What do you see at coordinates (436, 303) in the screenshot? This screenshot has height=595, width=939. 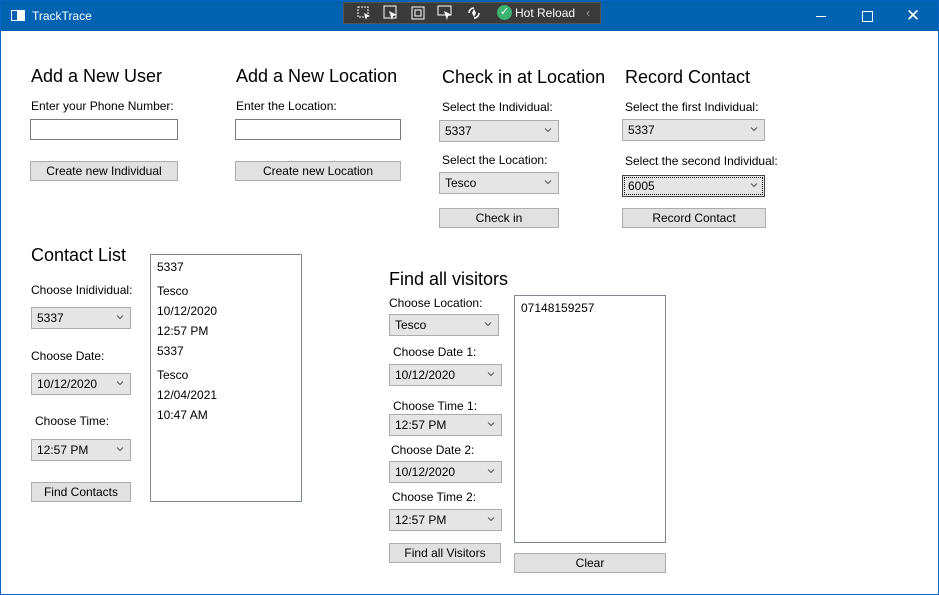 I see `choose-location-label: Choose Location:` at bounding box center [436, 303].